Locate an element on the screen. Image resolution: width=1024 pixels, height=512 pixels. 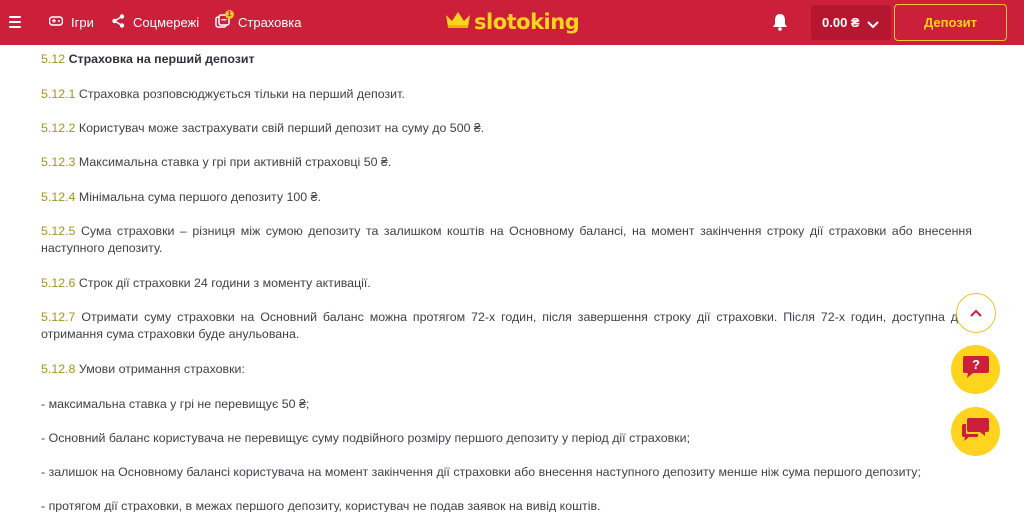
nav-games-label: Ігри is located at coordinates (82, 22).